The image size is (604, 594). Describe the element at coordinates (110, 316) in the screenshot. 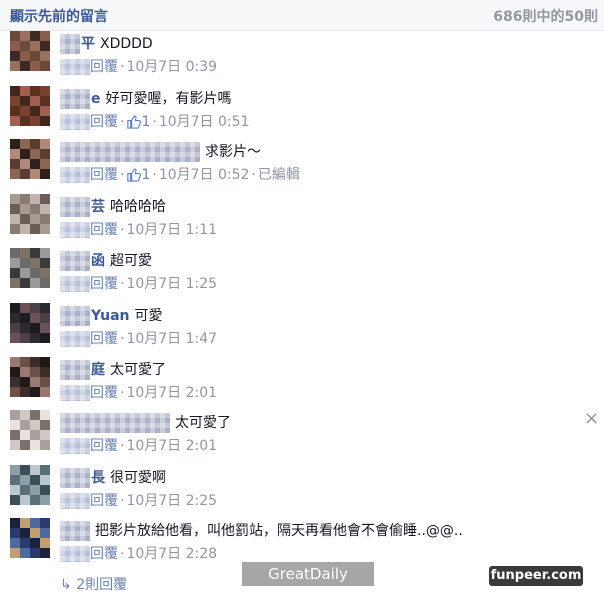

I see `commenter-name: Yuan` at that location.